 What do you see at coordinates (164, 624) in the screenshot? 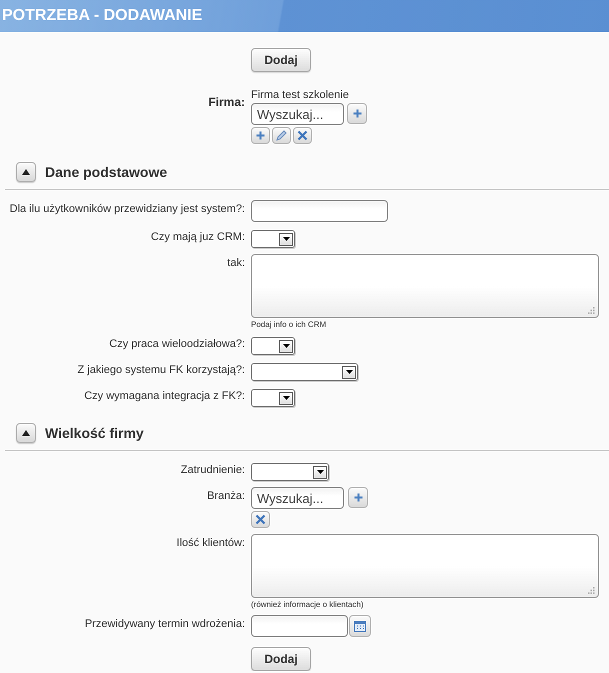
I see `field-label: Przewidywany termin wdrożenia:` at bounding box center [164, 624].